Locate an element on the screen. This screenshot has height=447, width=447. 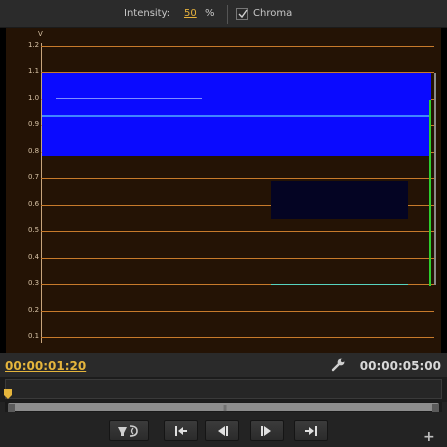
go-to-in-point-button is located at coordinates (181, 430).